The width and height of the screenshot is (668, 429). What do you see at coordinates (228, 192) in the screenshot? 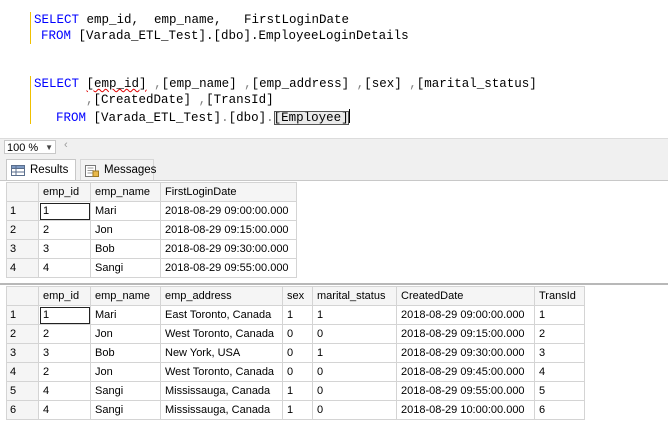
I see `column-header: FirstLoginDate` at bounding box center [228, 192].